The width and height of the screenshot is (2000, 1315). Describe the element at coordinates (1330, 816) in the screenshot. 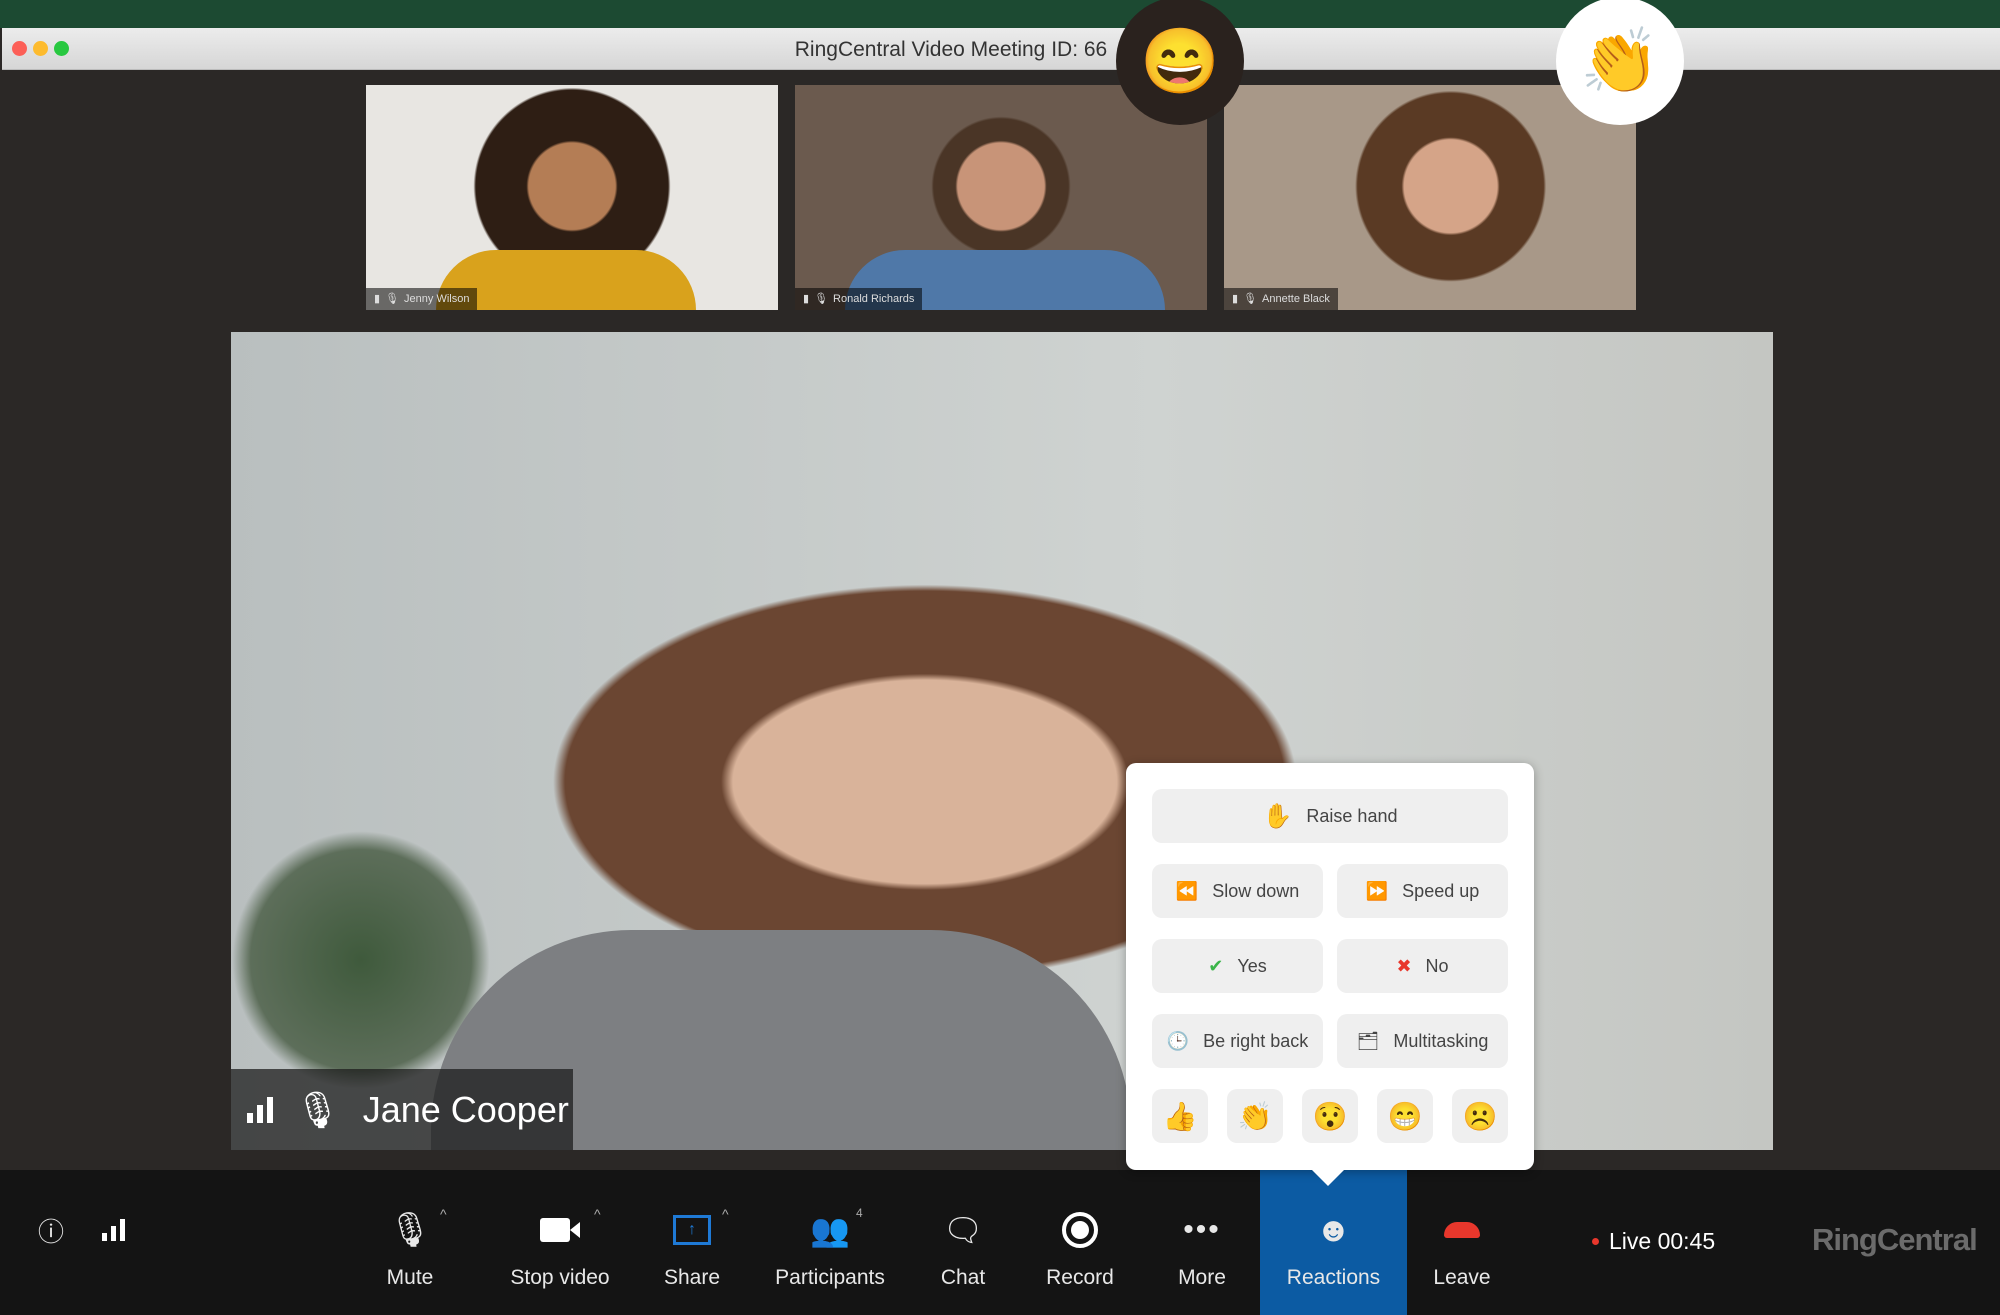

I see `raise-hand-button: ✋ Raise hand` at that location.